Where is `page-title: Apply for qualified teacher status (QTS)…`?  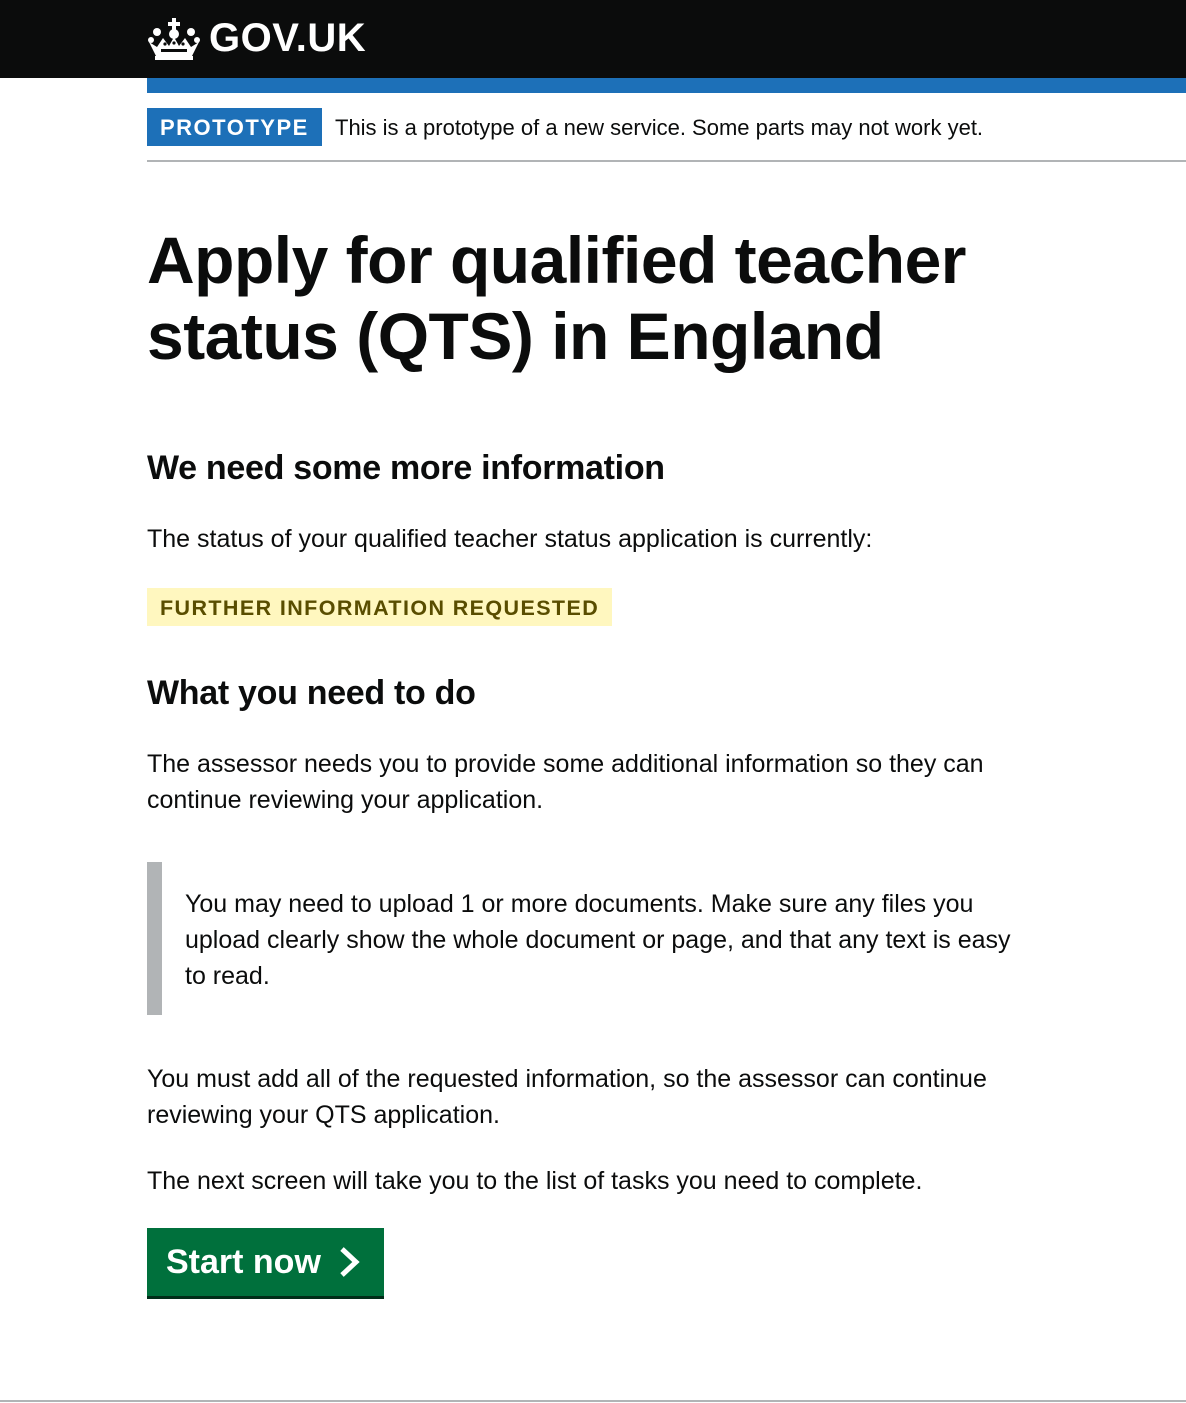
page-title: Apply for qualified teacher status (QTS)… is located at coordinates (556, 298).